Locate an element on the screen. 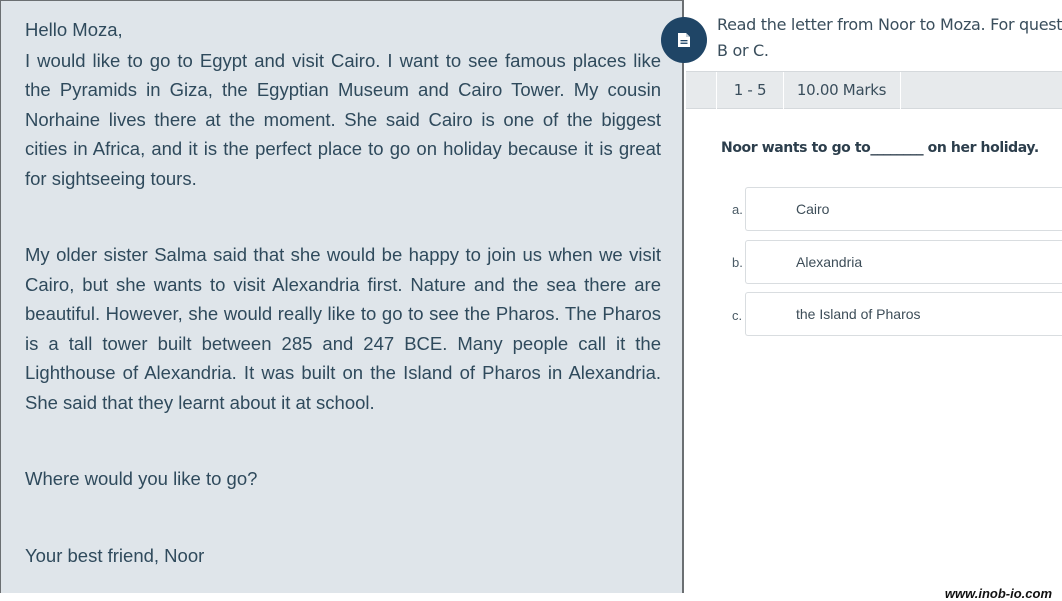 The height and width of the screenshot is (601, 1062). option-a-text: Cairo is located at coordinates (813, 209).